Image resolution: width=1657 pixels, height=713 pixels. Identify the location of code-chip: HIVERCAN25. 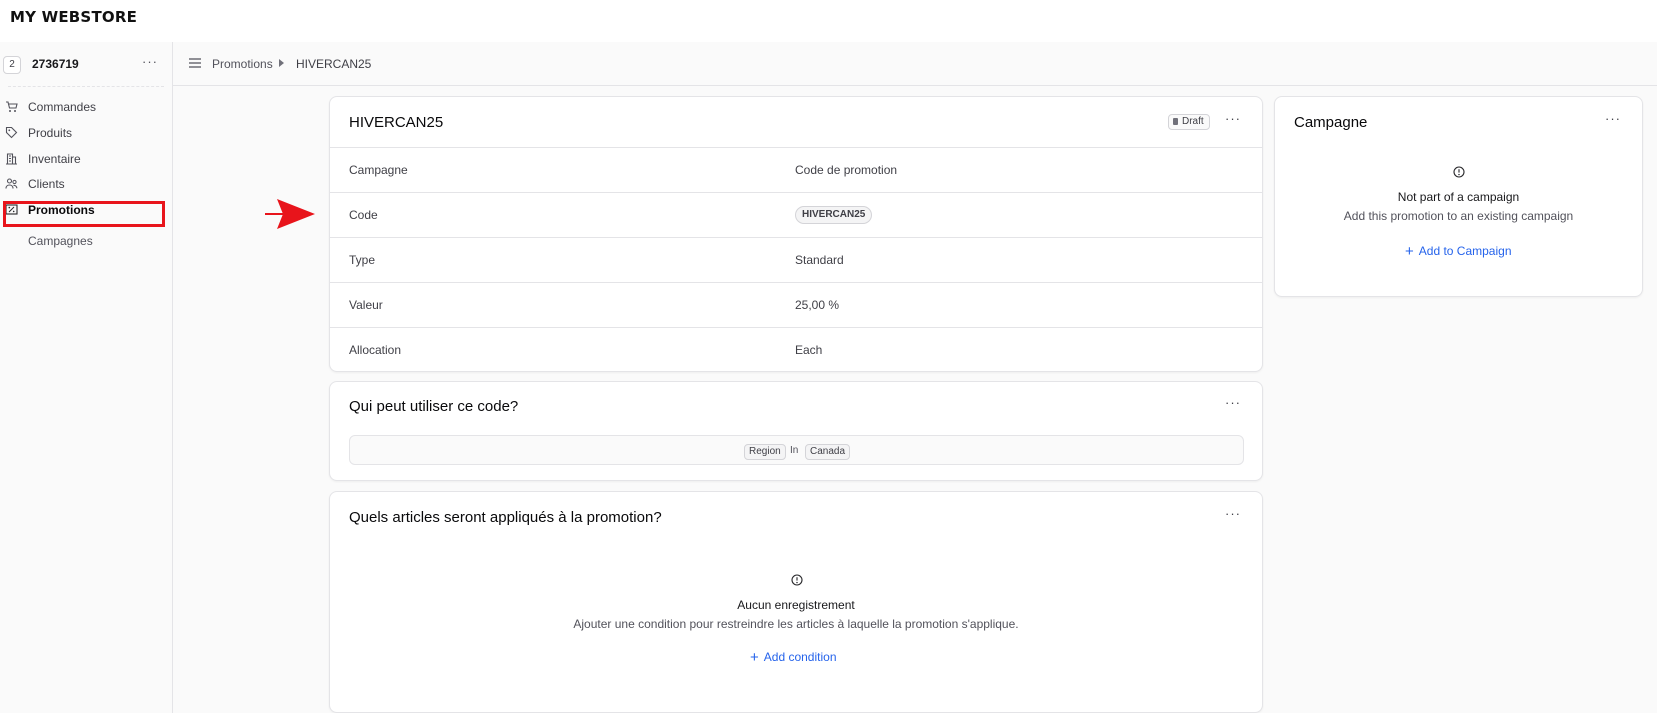
(834, 215).